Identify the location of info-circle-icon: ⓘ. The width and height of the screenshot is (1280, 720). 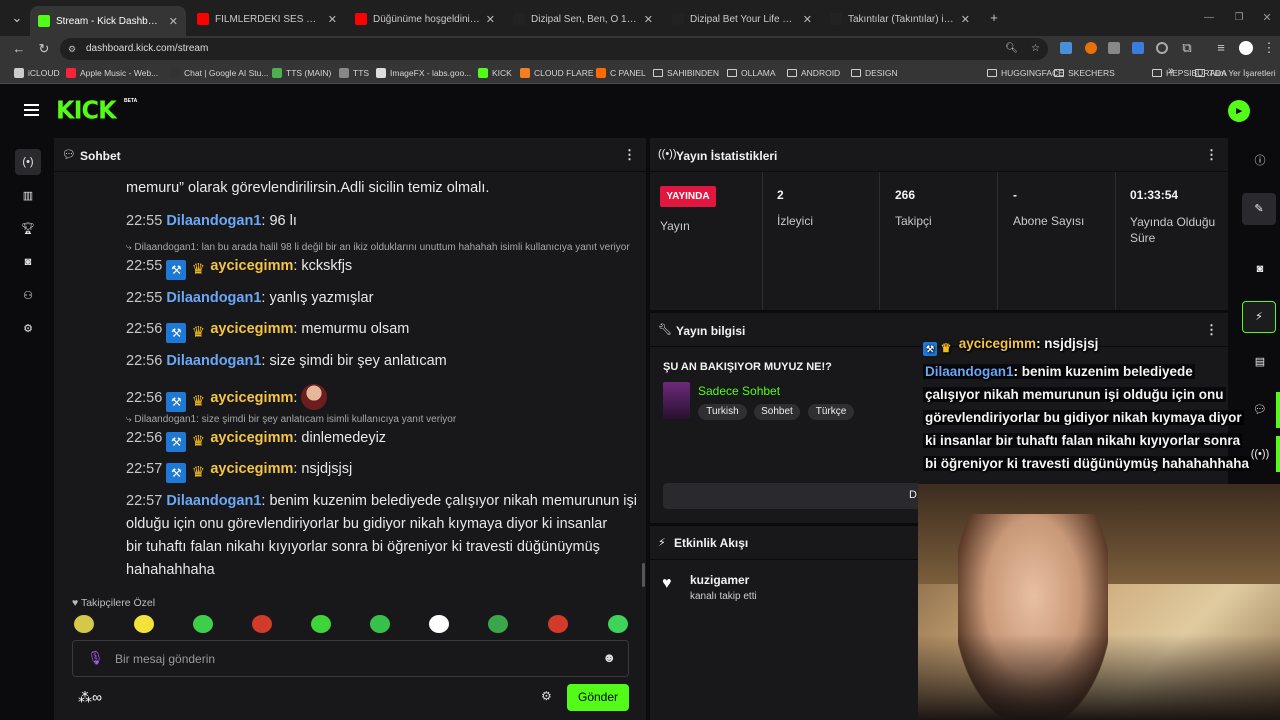
(1260, 161).